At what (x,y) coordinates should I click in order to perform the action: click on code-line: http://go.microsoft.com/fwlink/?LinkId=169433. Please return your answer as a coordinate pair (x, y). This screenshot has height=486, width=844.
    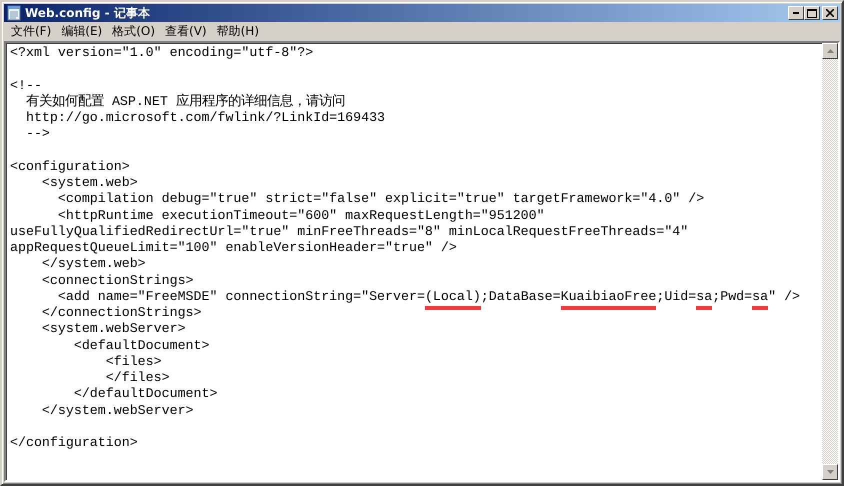
    Looking at the image, I should click on (205, 118).